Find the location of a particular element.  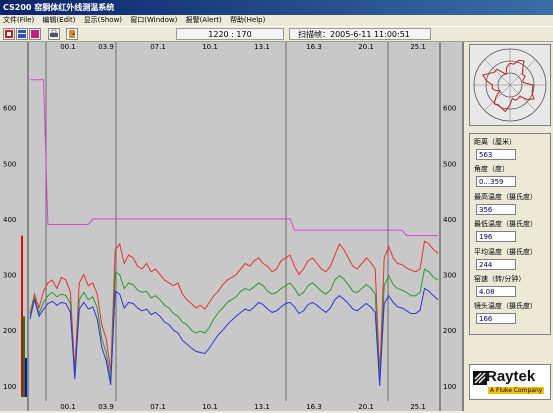

scan-frame-label: 扫描帧： is located at coordinates (314, 34).